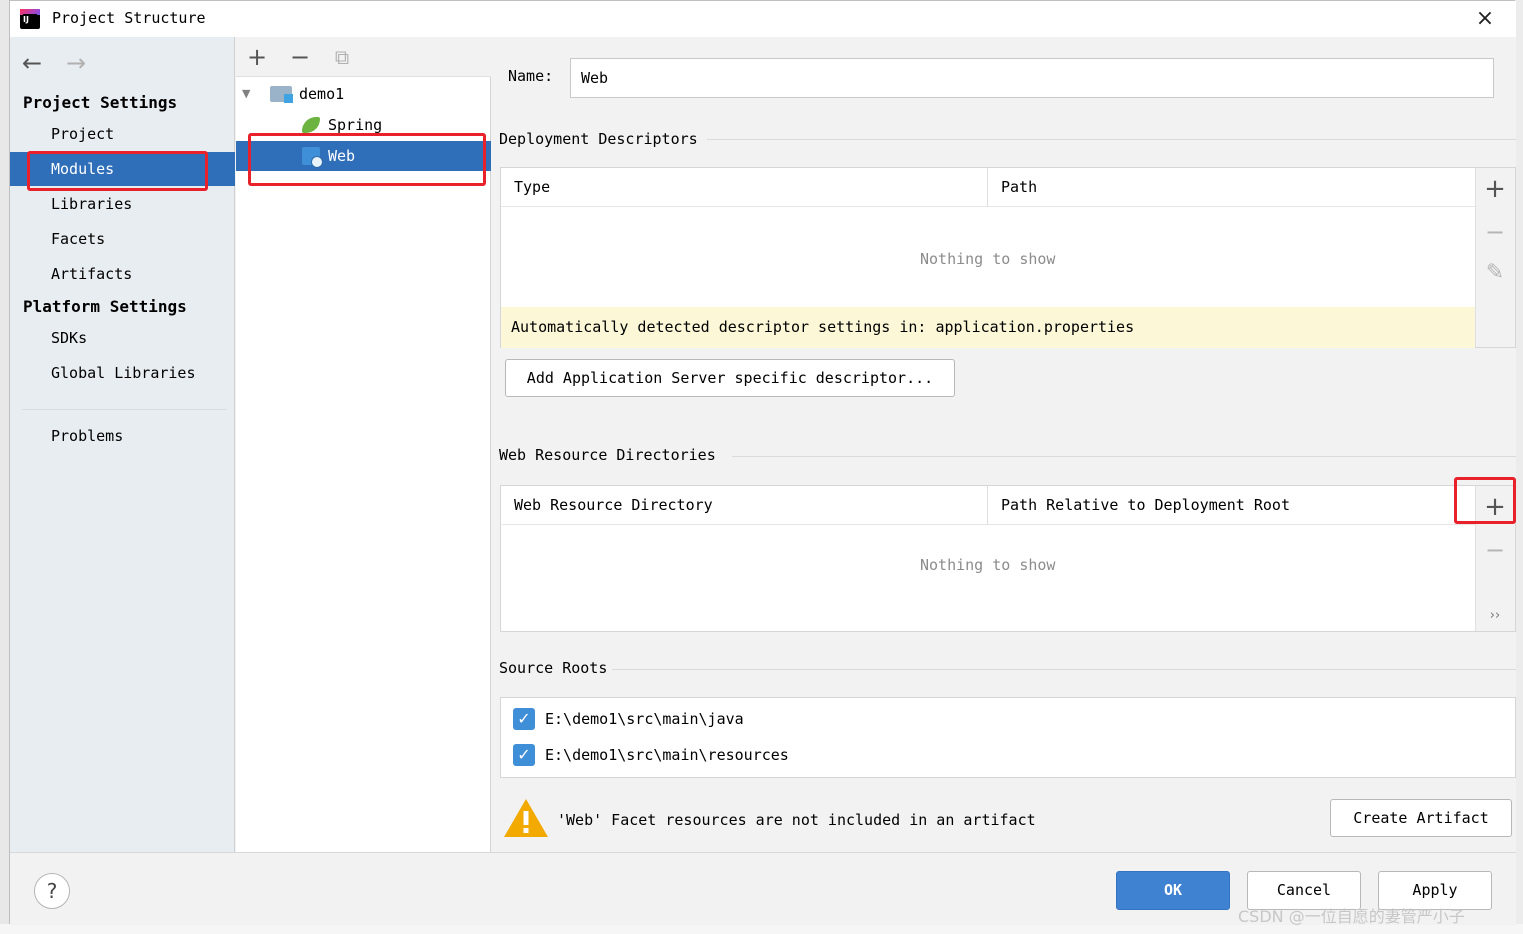 The height and width of the screenshot is (934, 1523). What do you see at coordinates (1421, 818) in the screenshot?
I see `create-artifact-button: Create Artifact` at bounding box center [1421, 818].